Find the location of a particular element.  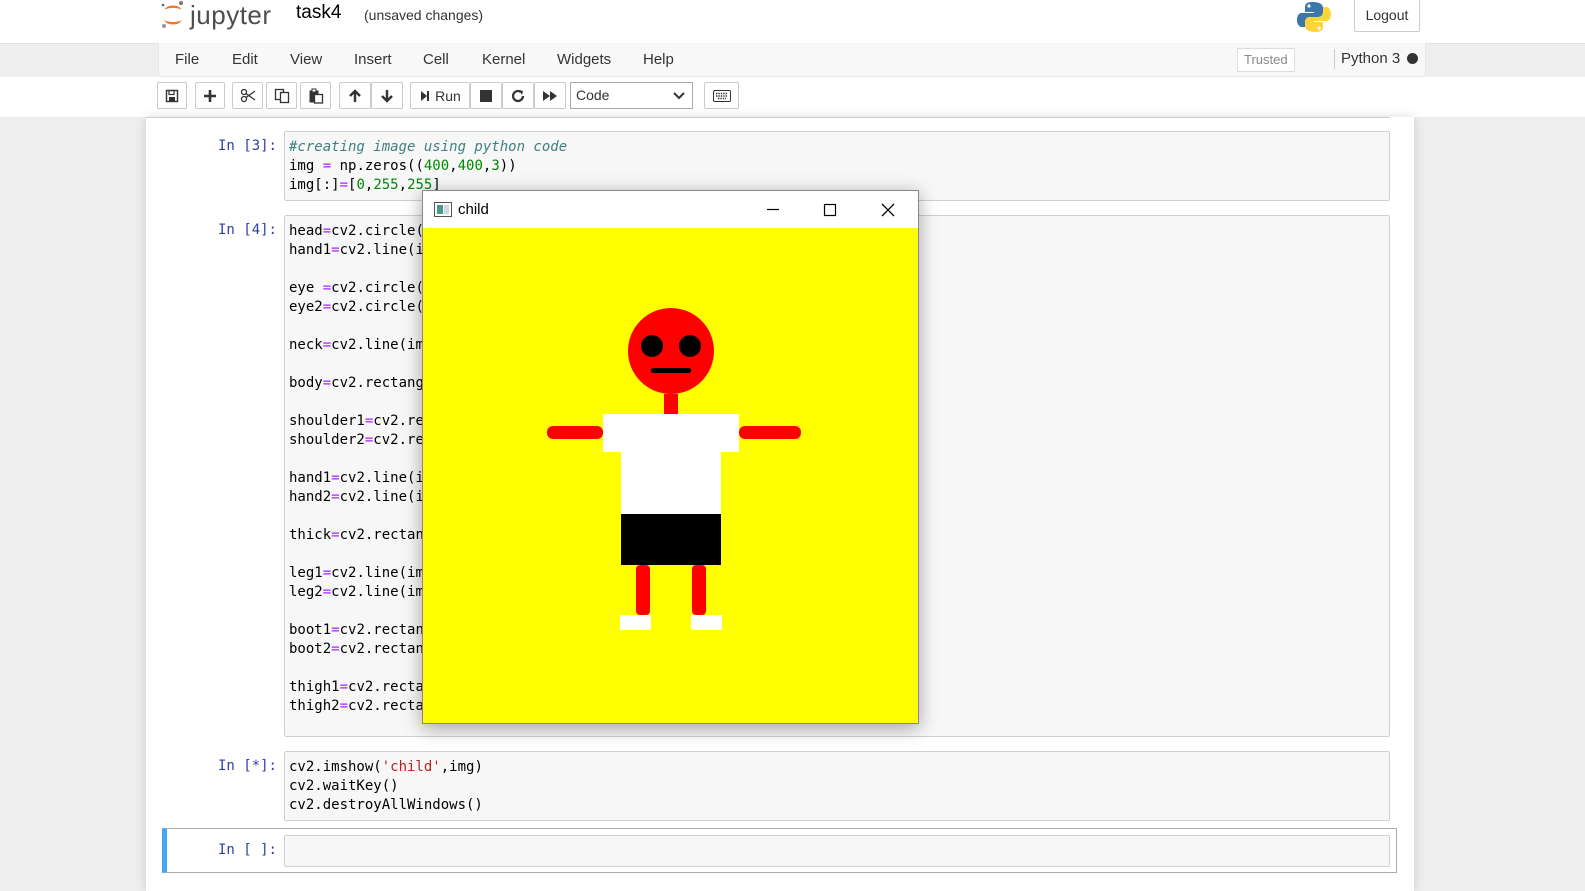

cell-prompt: In [3]: is located at coordinates (247, 146).